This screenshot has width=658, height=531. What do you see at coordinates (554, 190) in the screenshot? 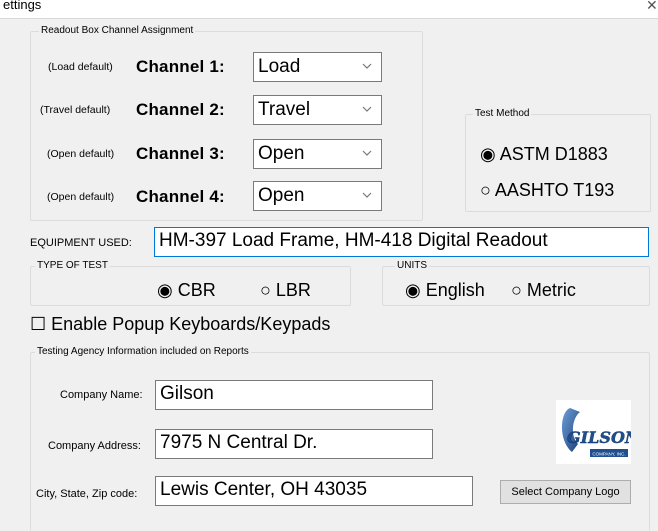
I see `aashto-label: AASHTO T193` at bounding box center [554, 190].